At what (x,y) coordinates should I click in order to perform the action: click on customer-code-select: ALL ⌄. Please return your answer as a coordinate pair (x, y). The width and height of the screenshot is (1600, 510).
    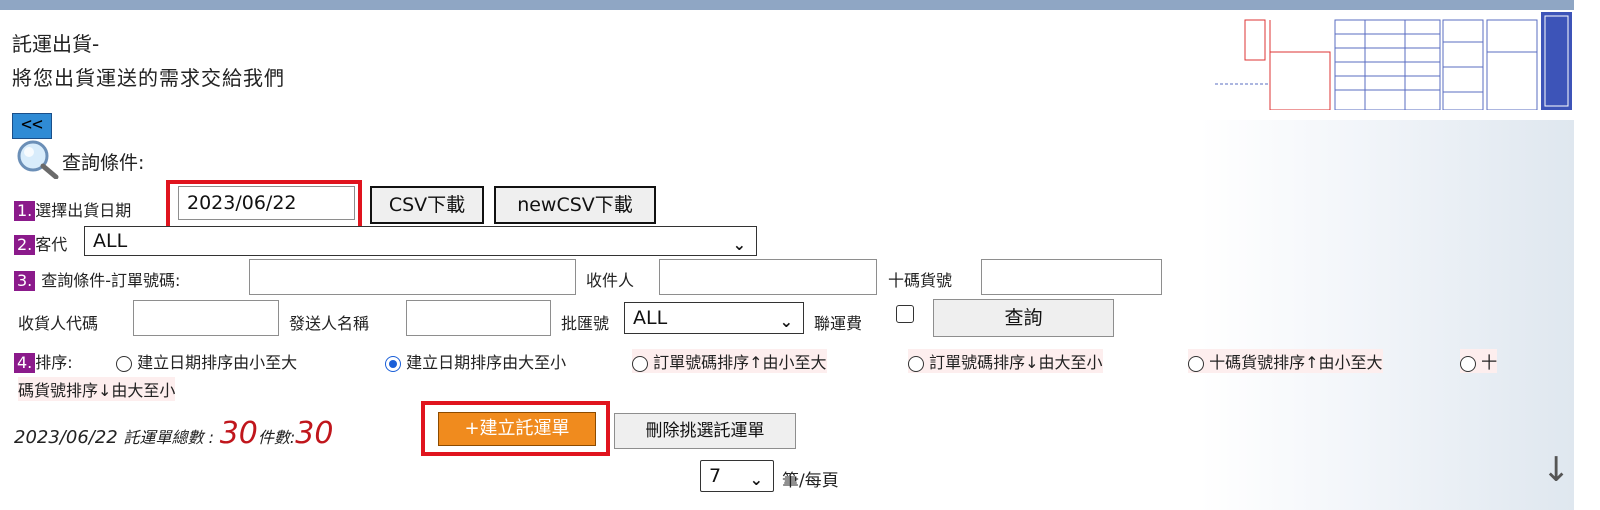
    Looking at the image, I should click on (420, 241).